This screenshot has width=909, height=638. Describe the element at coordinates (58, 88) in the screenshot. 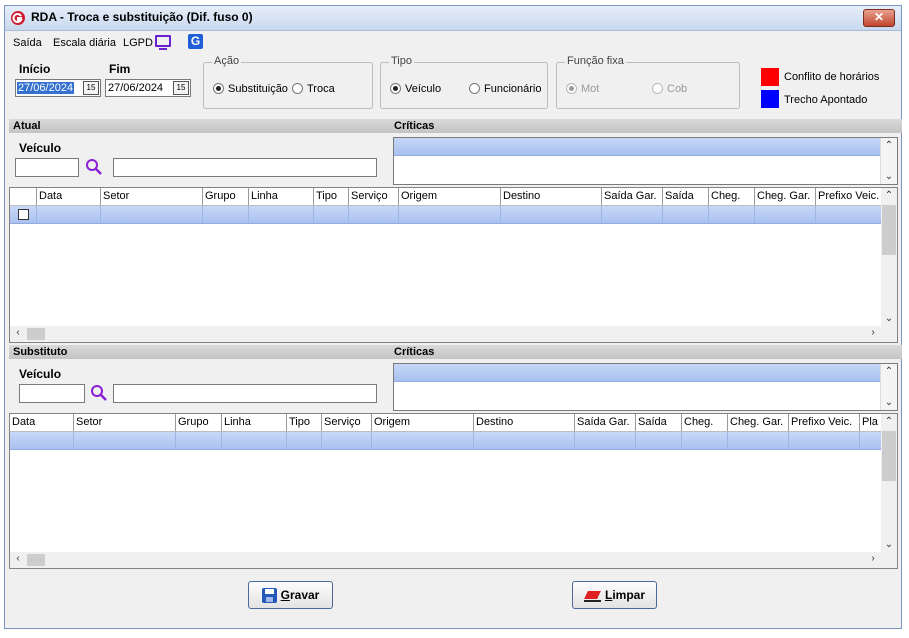

I see `inicio-date-field: 27/06/2024 15` at that location.